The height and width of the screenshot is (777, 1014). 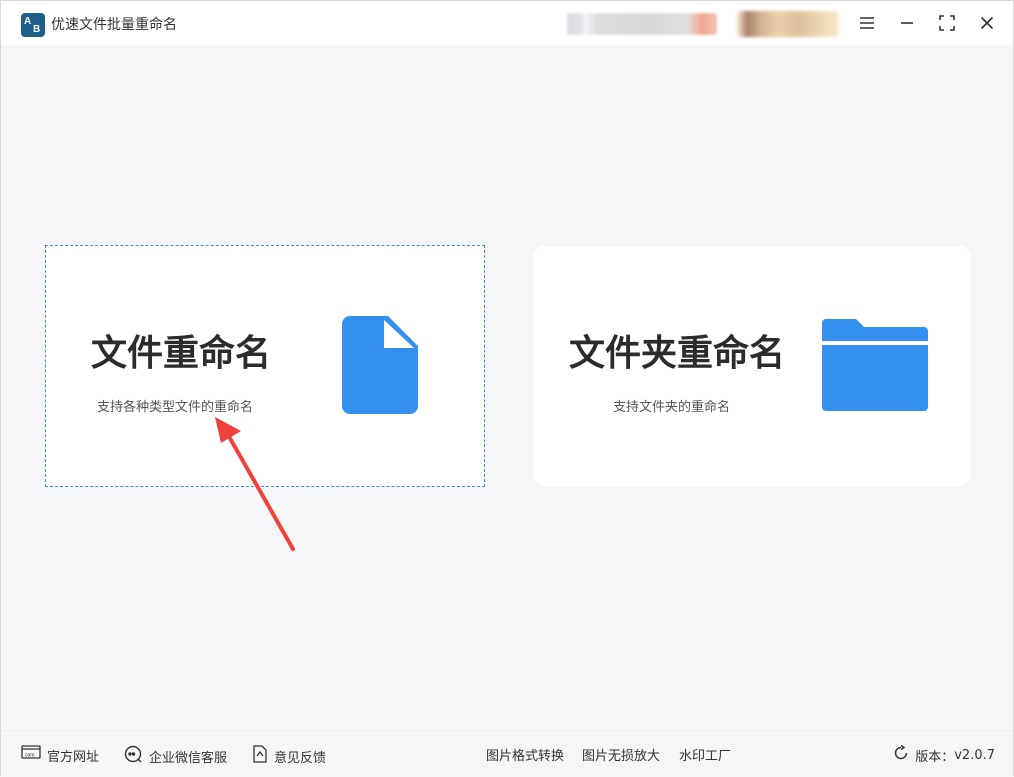 I want to click on folder-icon, so click(x=875, y=367).